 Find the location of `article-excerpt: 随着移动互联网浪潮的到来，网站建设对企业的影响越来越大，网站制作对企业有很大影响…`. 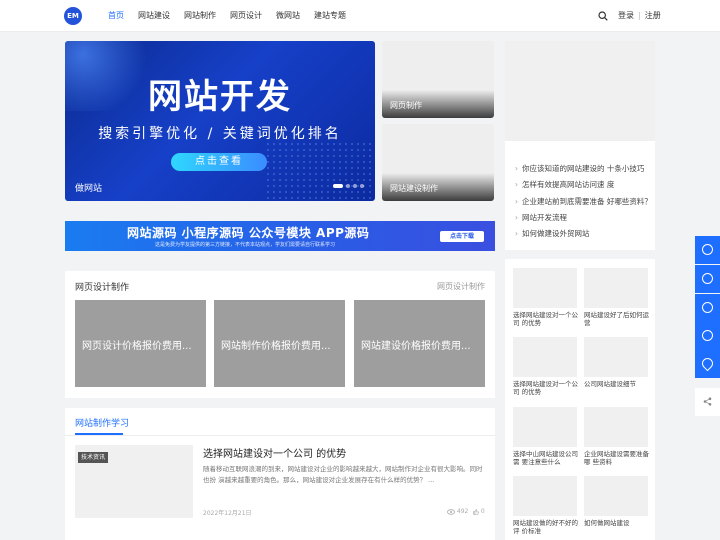

article-excerpt: 随着移动互联网浪潮的到来，网站建设对企业的影响越来越大，网站制作对企业有很大影响… is located at coordinates (343, 474).